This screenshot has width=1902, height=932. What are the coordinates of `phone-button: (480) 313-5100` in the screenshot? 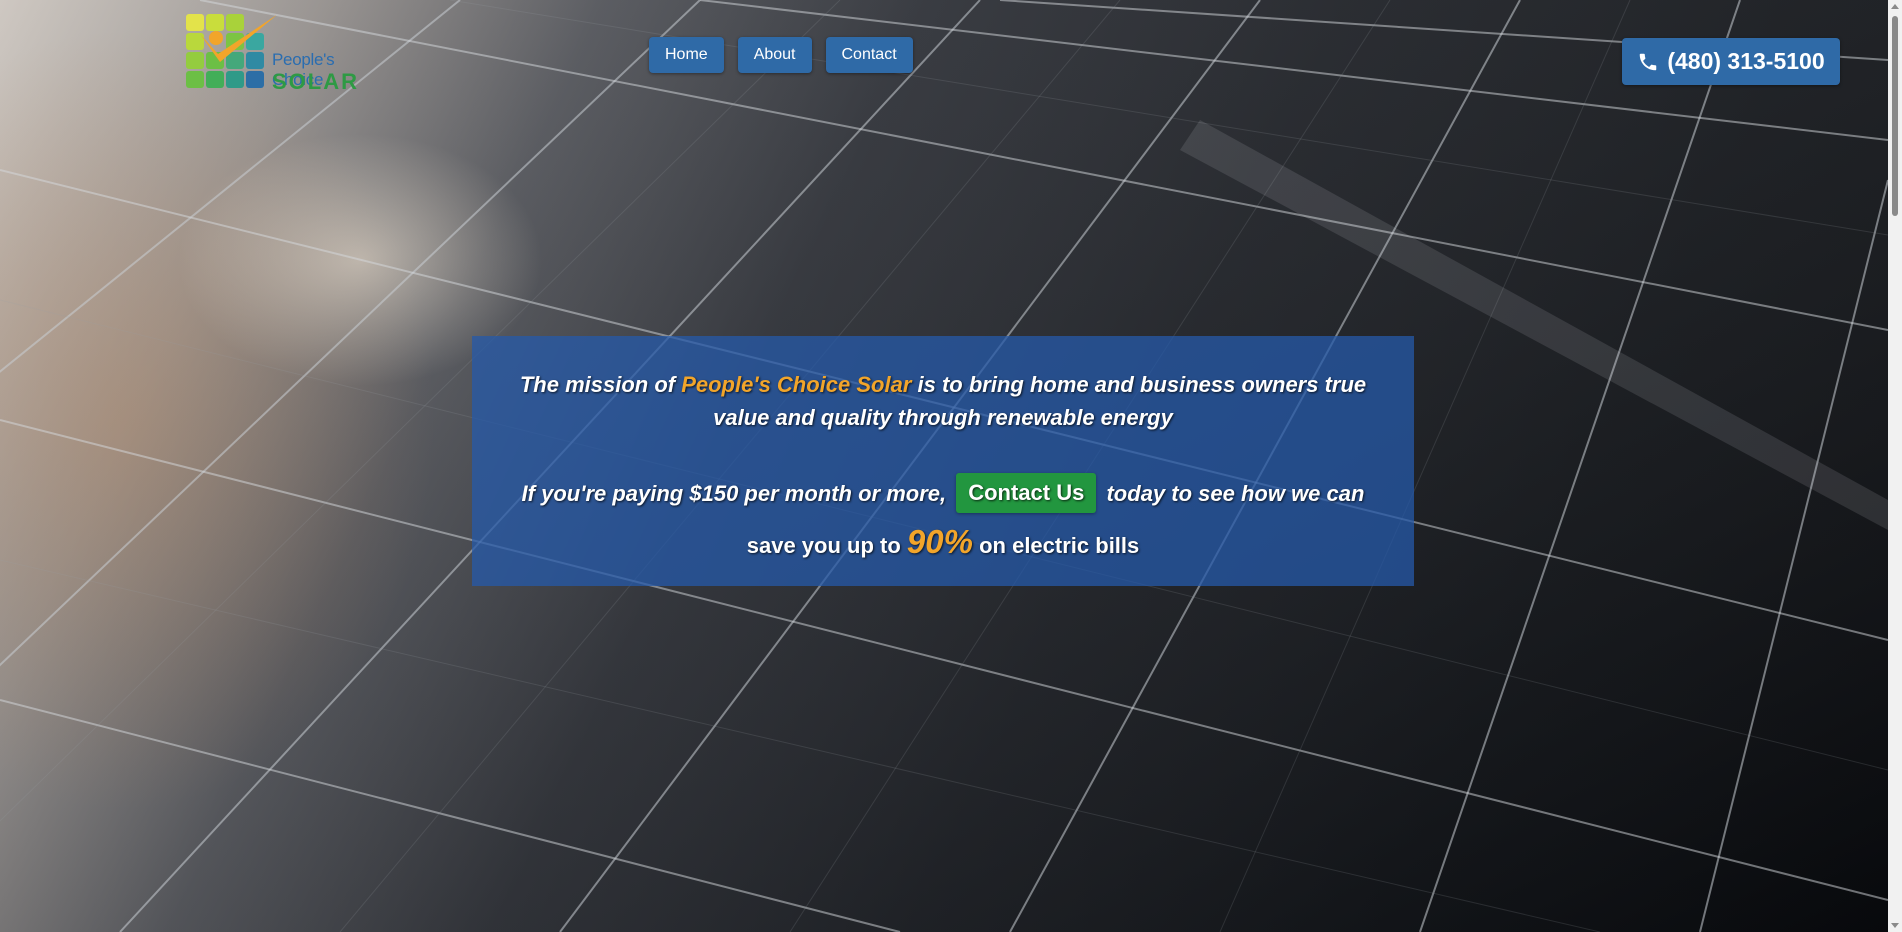 It's located at (1731, 61).